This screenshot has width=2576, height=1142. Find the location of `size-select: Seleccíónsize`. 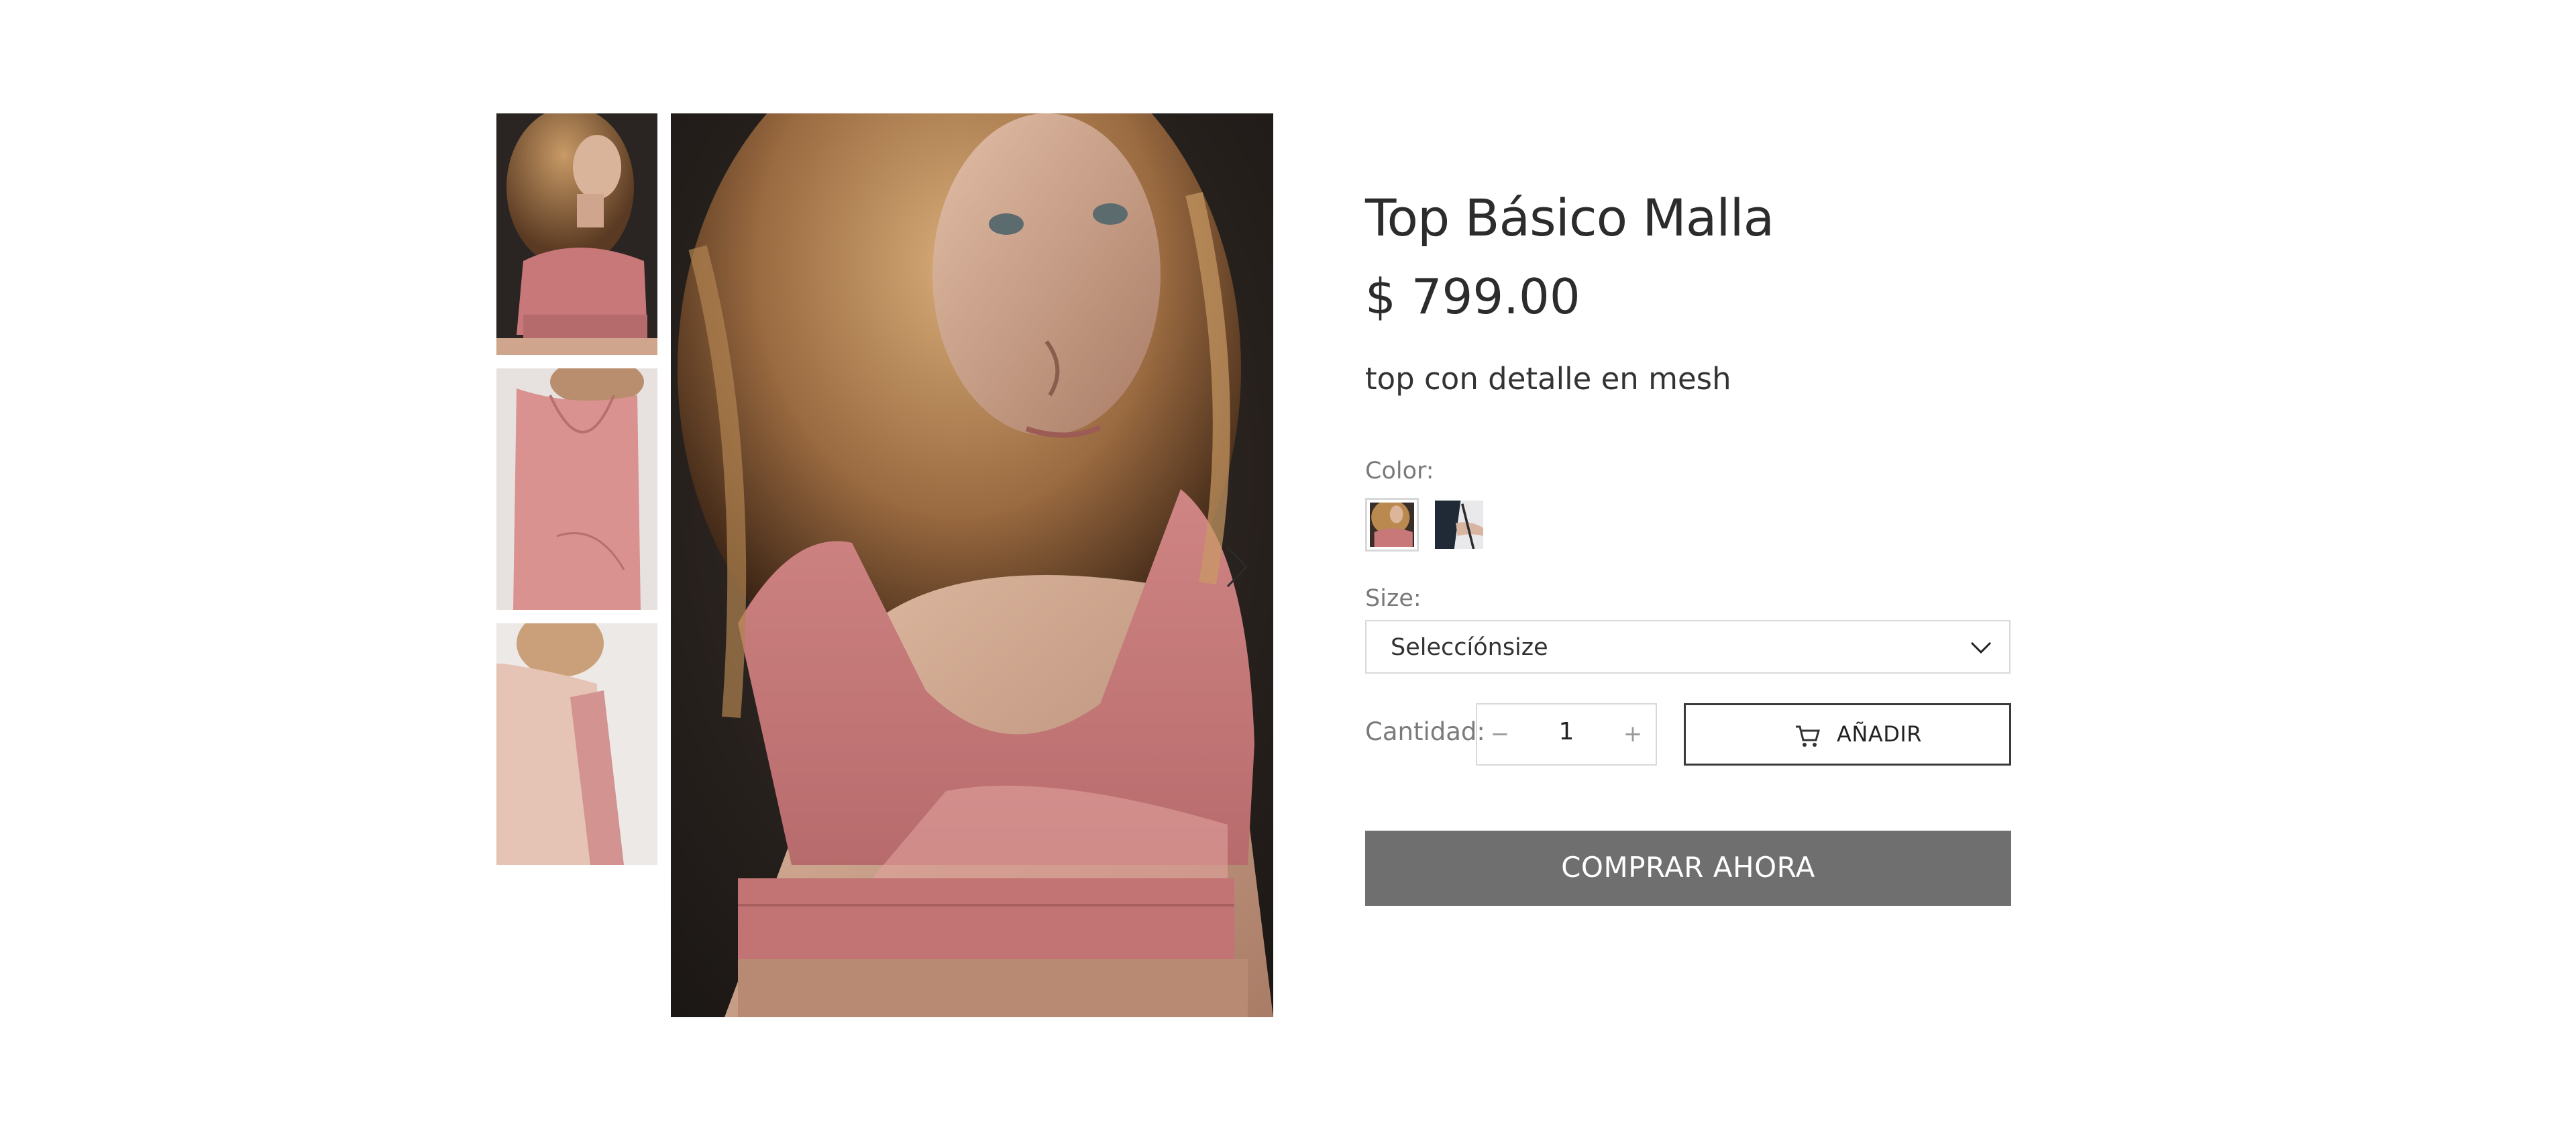

size-select: Seleccíónsize is located at coordinates (1687, 647).